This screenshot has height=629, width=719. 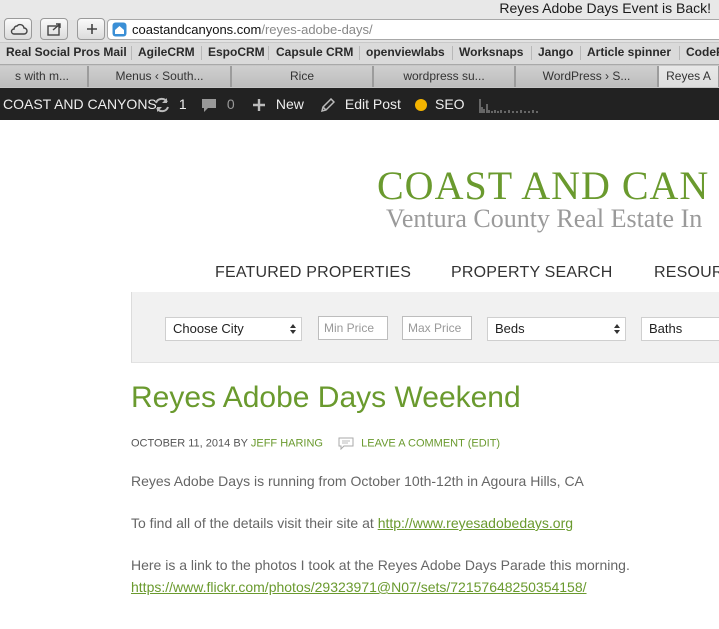 What do you see at coordinates (543, 185) in the screenshot?
I see `site-title: COAST AND CAN` at bounding box center [543, 185].